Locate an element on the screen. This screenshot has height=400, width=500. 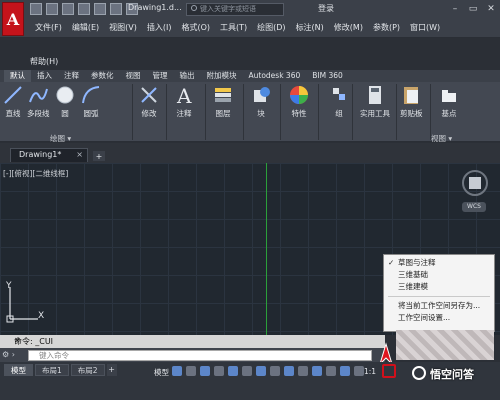
menu-file: 文件(F) is located at coordinates (48, 28).